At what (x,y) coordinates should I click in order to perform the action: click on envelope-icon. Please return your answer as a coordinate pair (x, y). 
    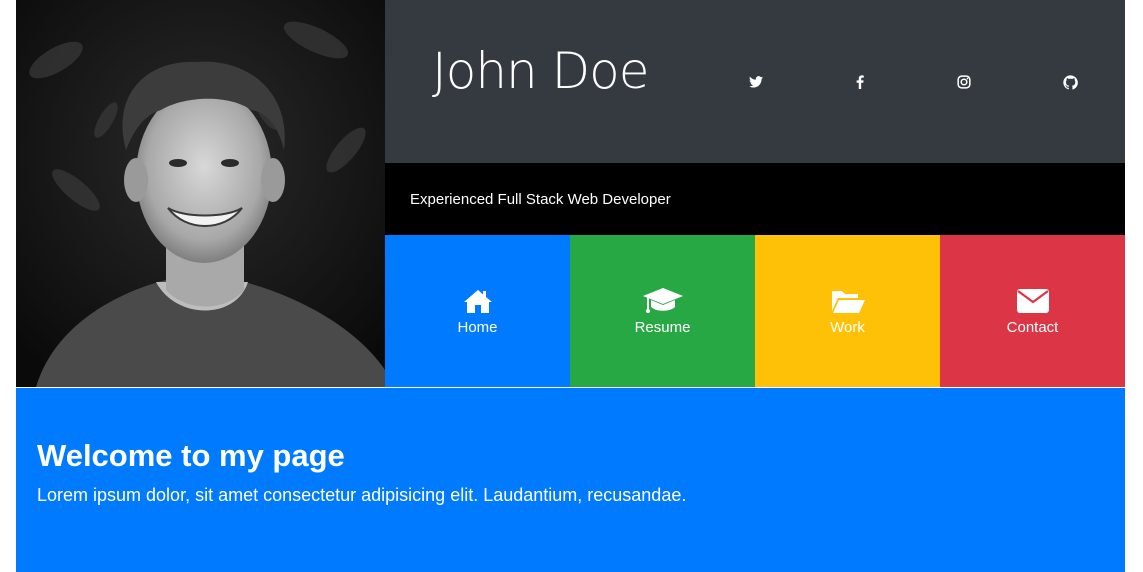
    Looking at the image, I should click on (1033, 301).